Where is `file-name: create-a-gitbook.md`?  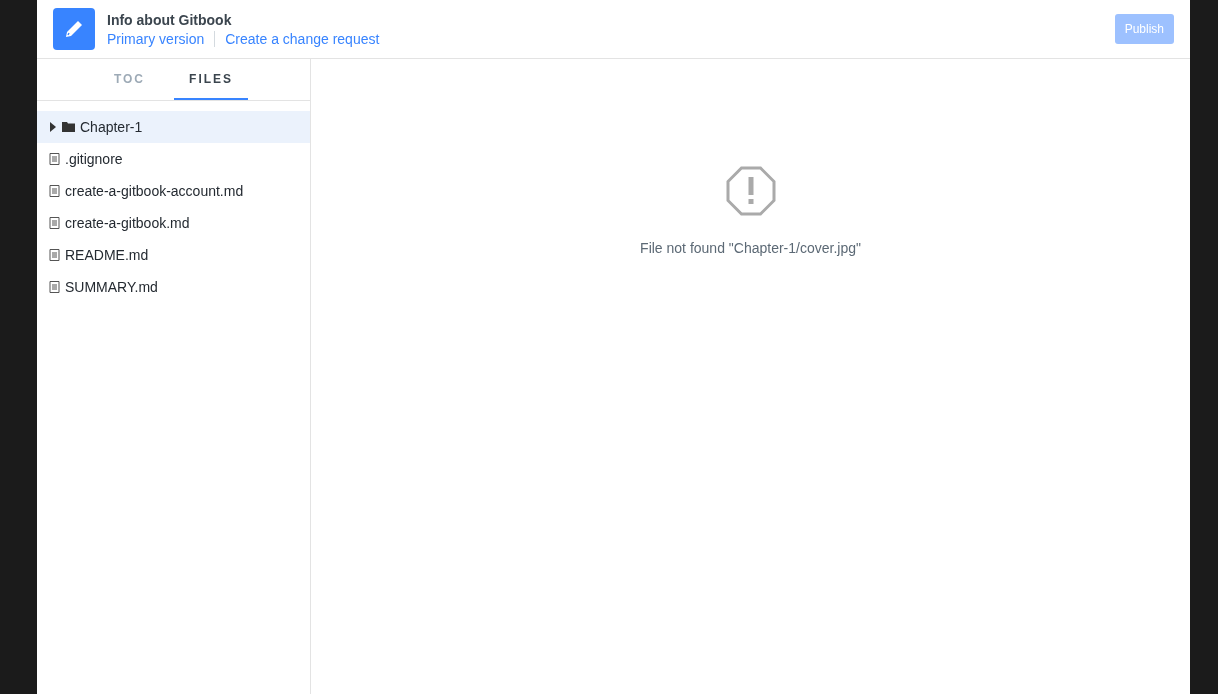 file-name: create-a-gitbook.md is located at coordinates (127, 223).